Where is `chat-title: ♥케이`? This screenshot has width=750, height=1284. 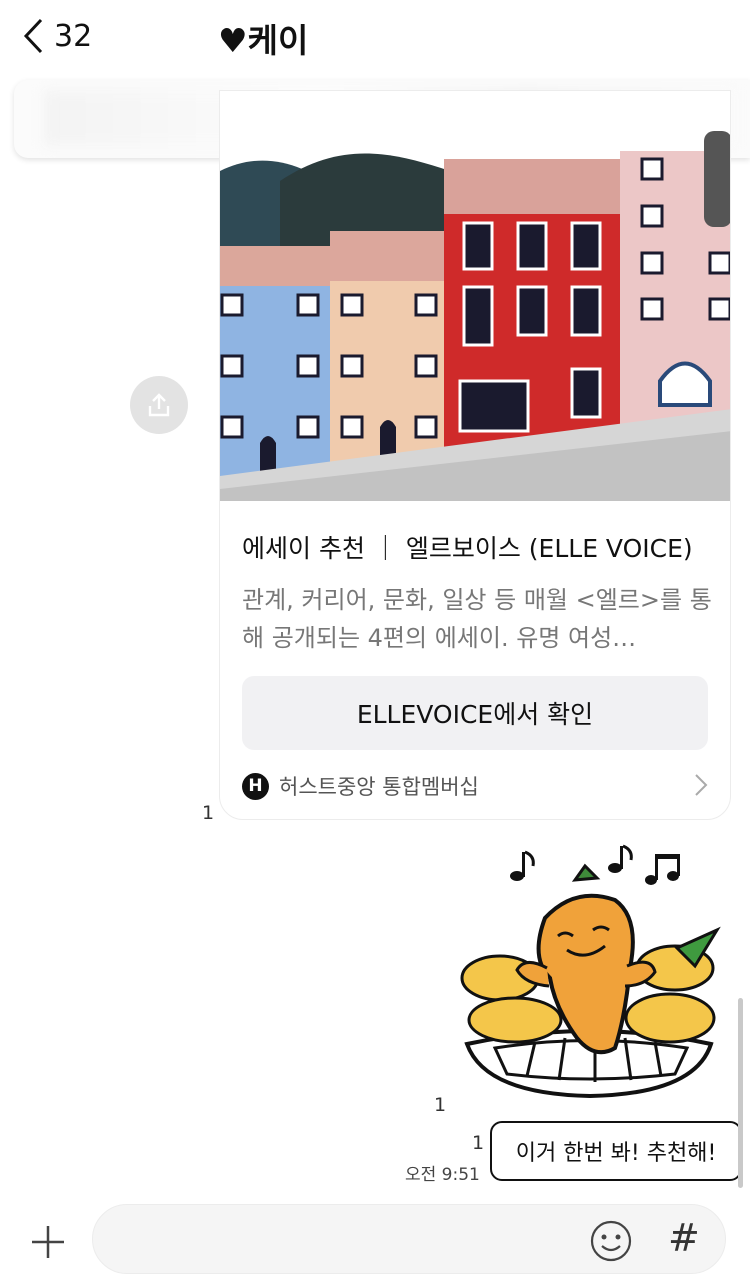 chat-title: ♥케이 is located at coordinates (263, 38).